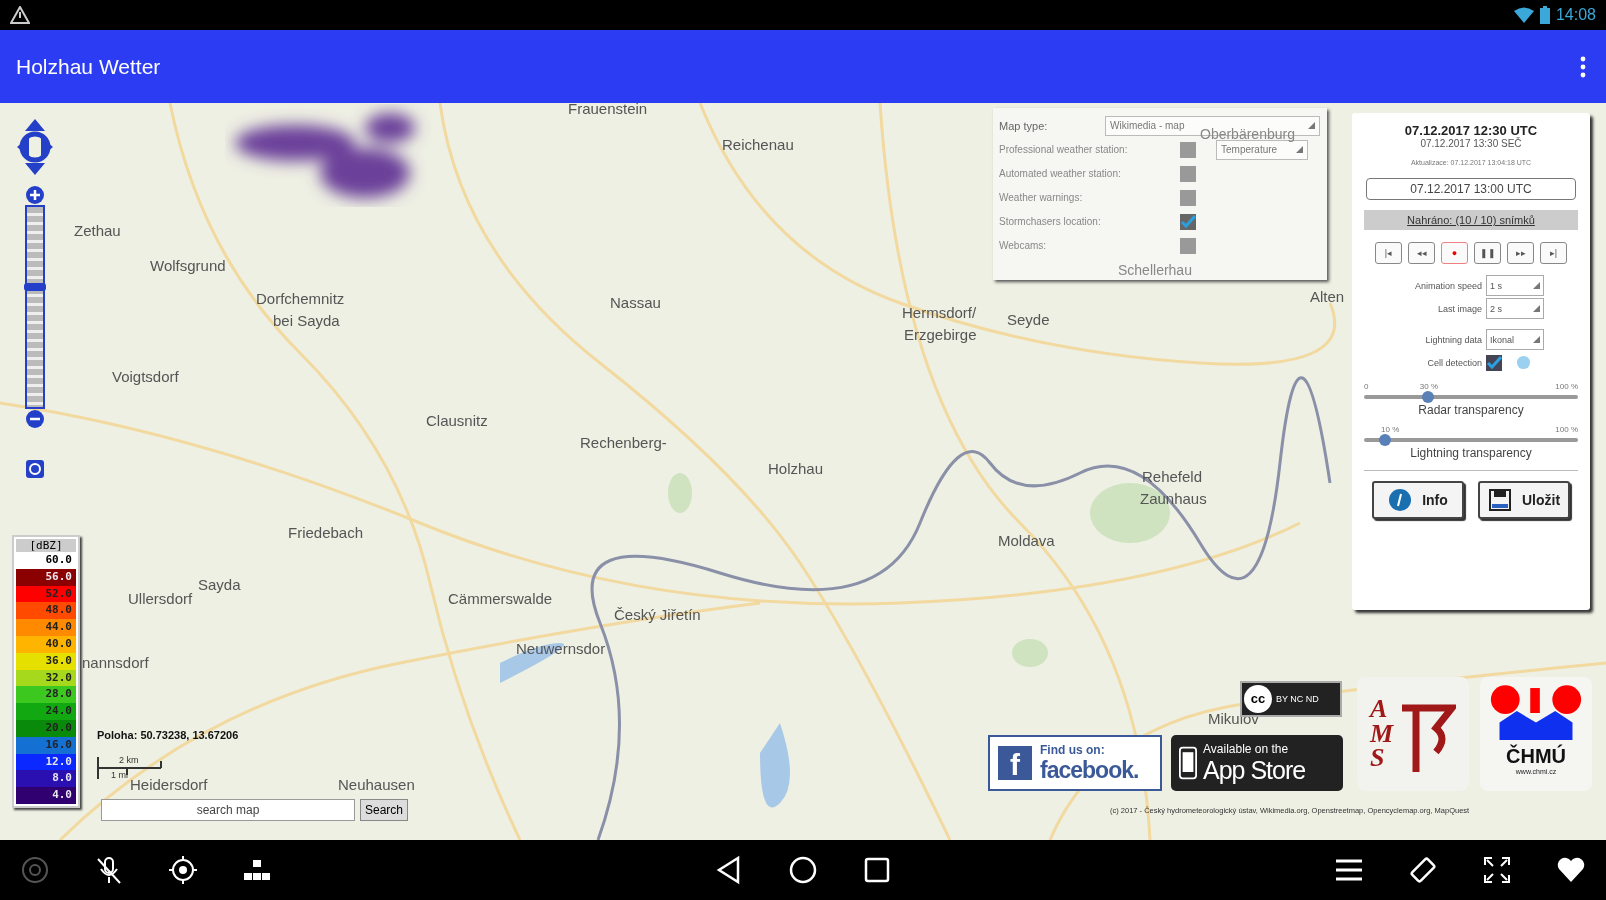  I want to click on info-button: Info, so click(1418, 500).